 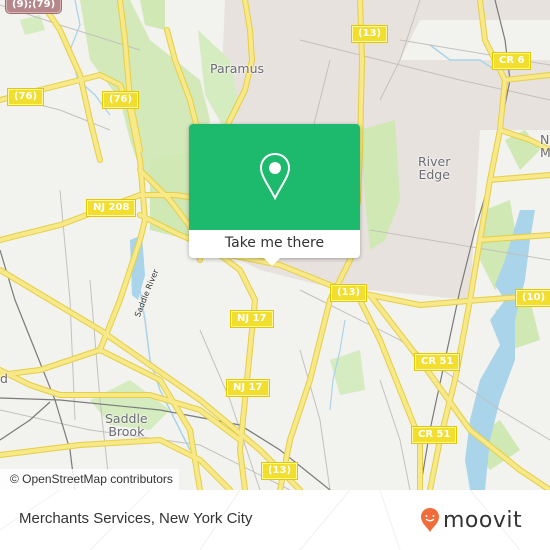 I want to click on moovit-pin-icon, so click(x=430, y=520).